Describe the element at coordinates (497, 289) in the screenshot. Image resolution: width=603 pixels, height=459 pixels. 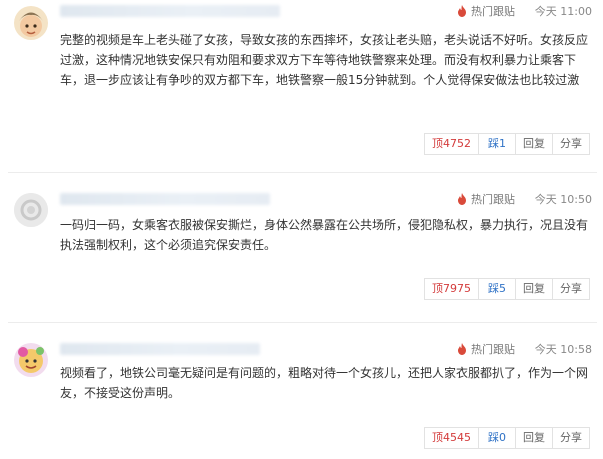
I see `downvote-button: 踩5` at that location.